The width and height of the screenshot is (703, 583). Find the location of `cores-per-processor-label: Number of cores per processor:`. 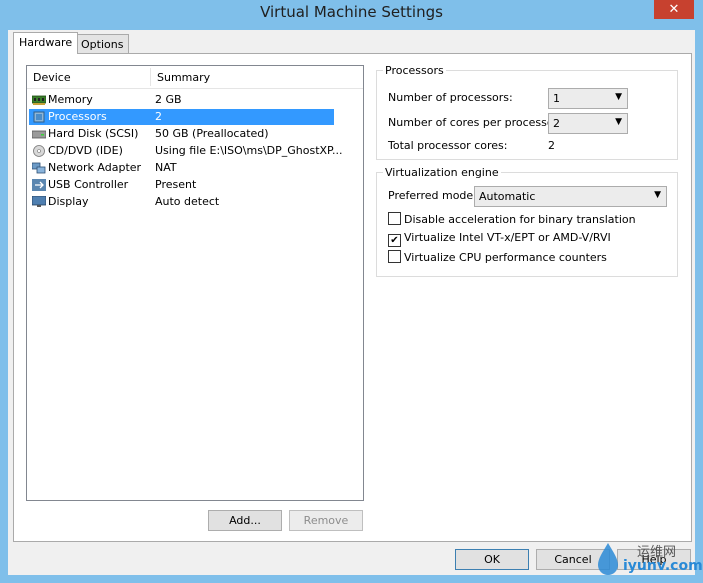

cores-per-processor-label: Number of cores per processor: is located at coordinates (475, 122).